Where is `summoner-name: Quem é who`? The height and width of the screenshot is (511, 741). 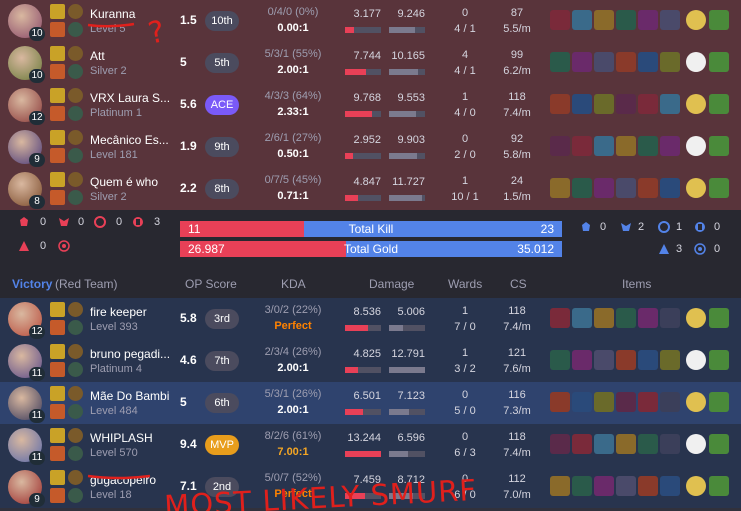
summoner-name: Quem é who is located at coordinates (130, 182).